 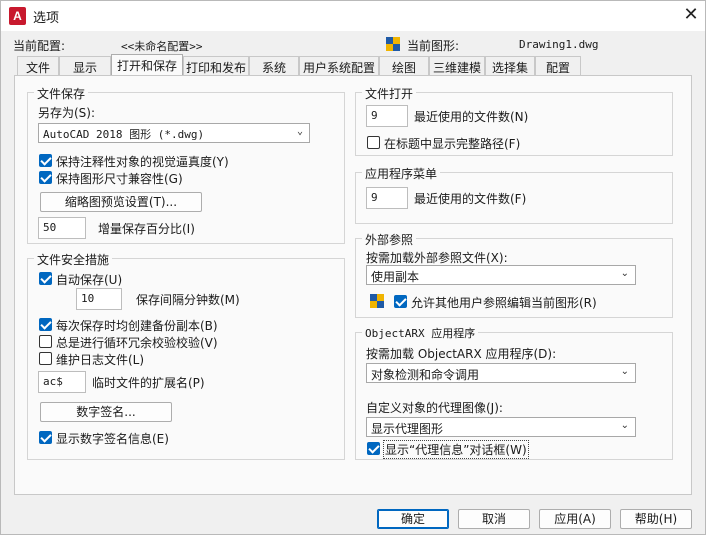 I want to click on tab-open-and-save: 打开和保存, so click(x=147, y=65).